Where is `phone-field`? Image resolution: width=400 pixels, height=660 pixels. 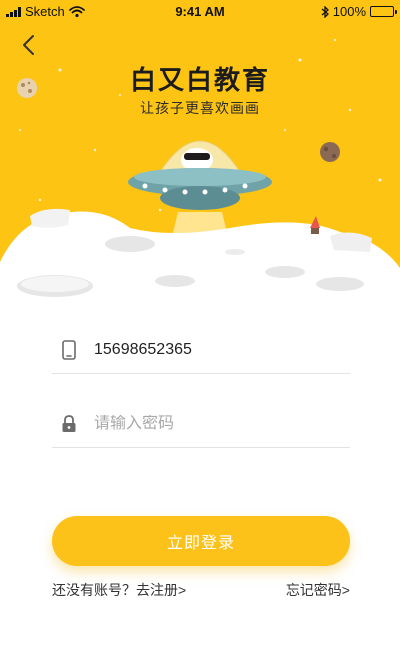
phone-field is located at coordinates (201, 350).